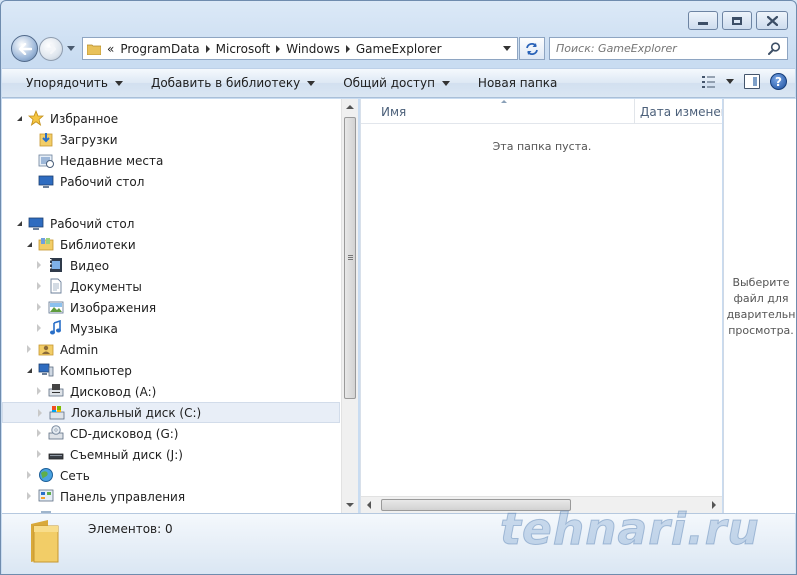  What do you see at coordinates (56, 265) in the screenshot?
I see `video-icon` at bounding box center [56, 265].